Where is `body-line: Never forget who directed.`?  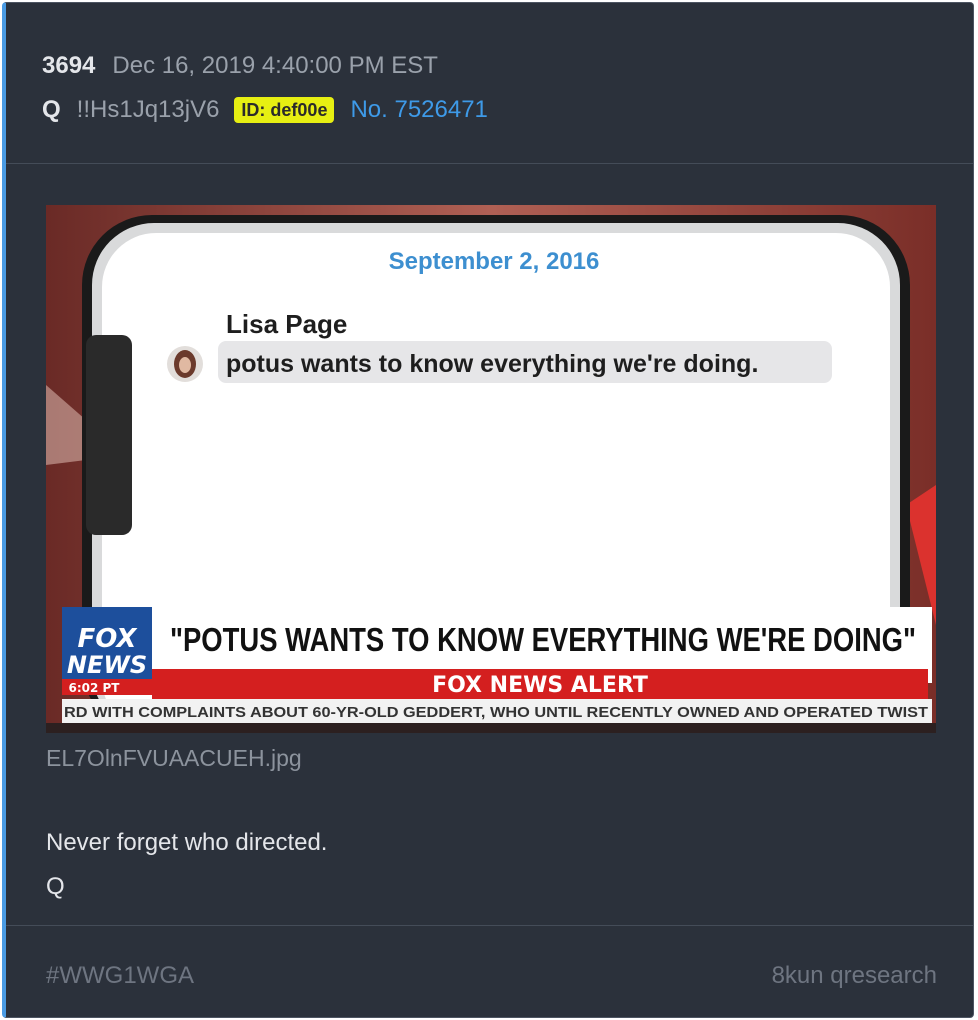
body-line: Never forget who directed. is located at coordinates (187, 842).